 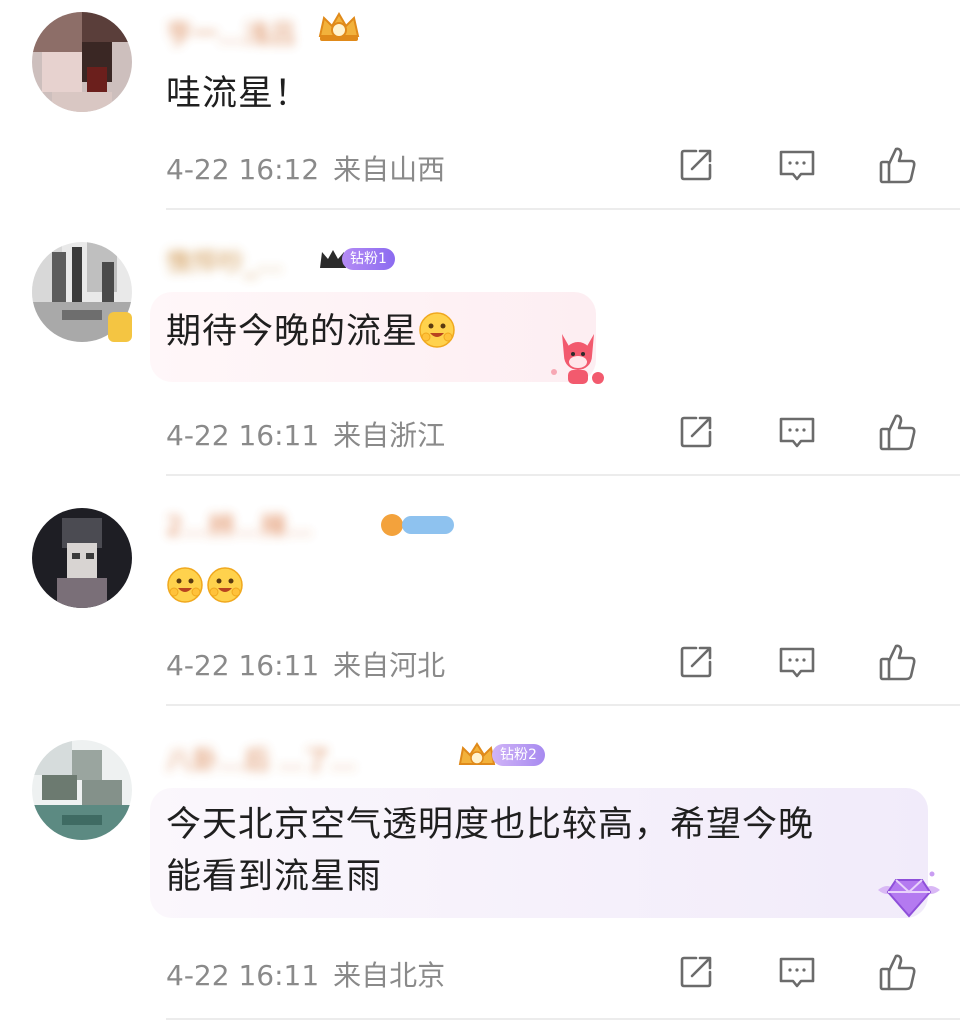 What do you see at coordinates (238, 94) in the screenshot?
I see `comment-text: 哇流星！` at bounding box center [238, 94].